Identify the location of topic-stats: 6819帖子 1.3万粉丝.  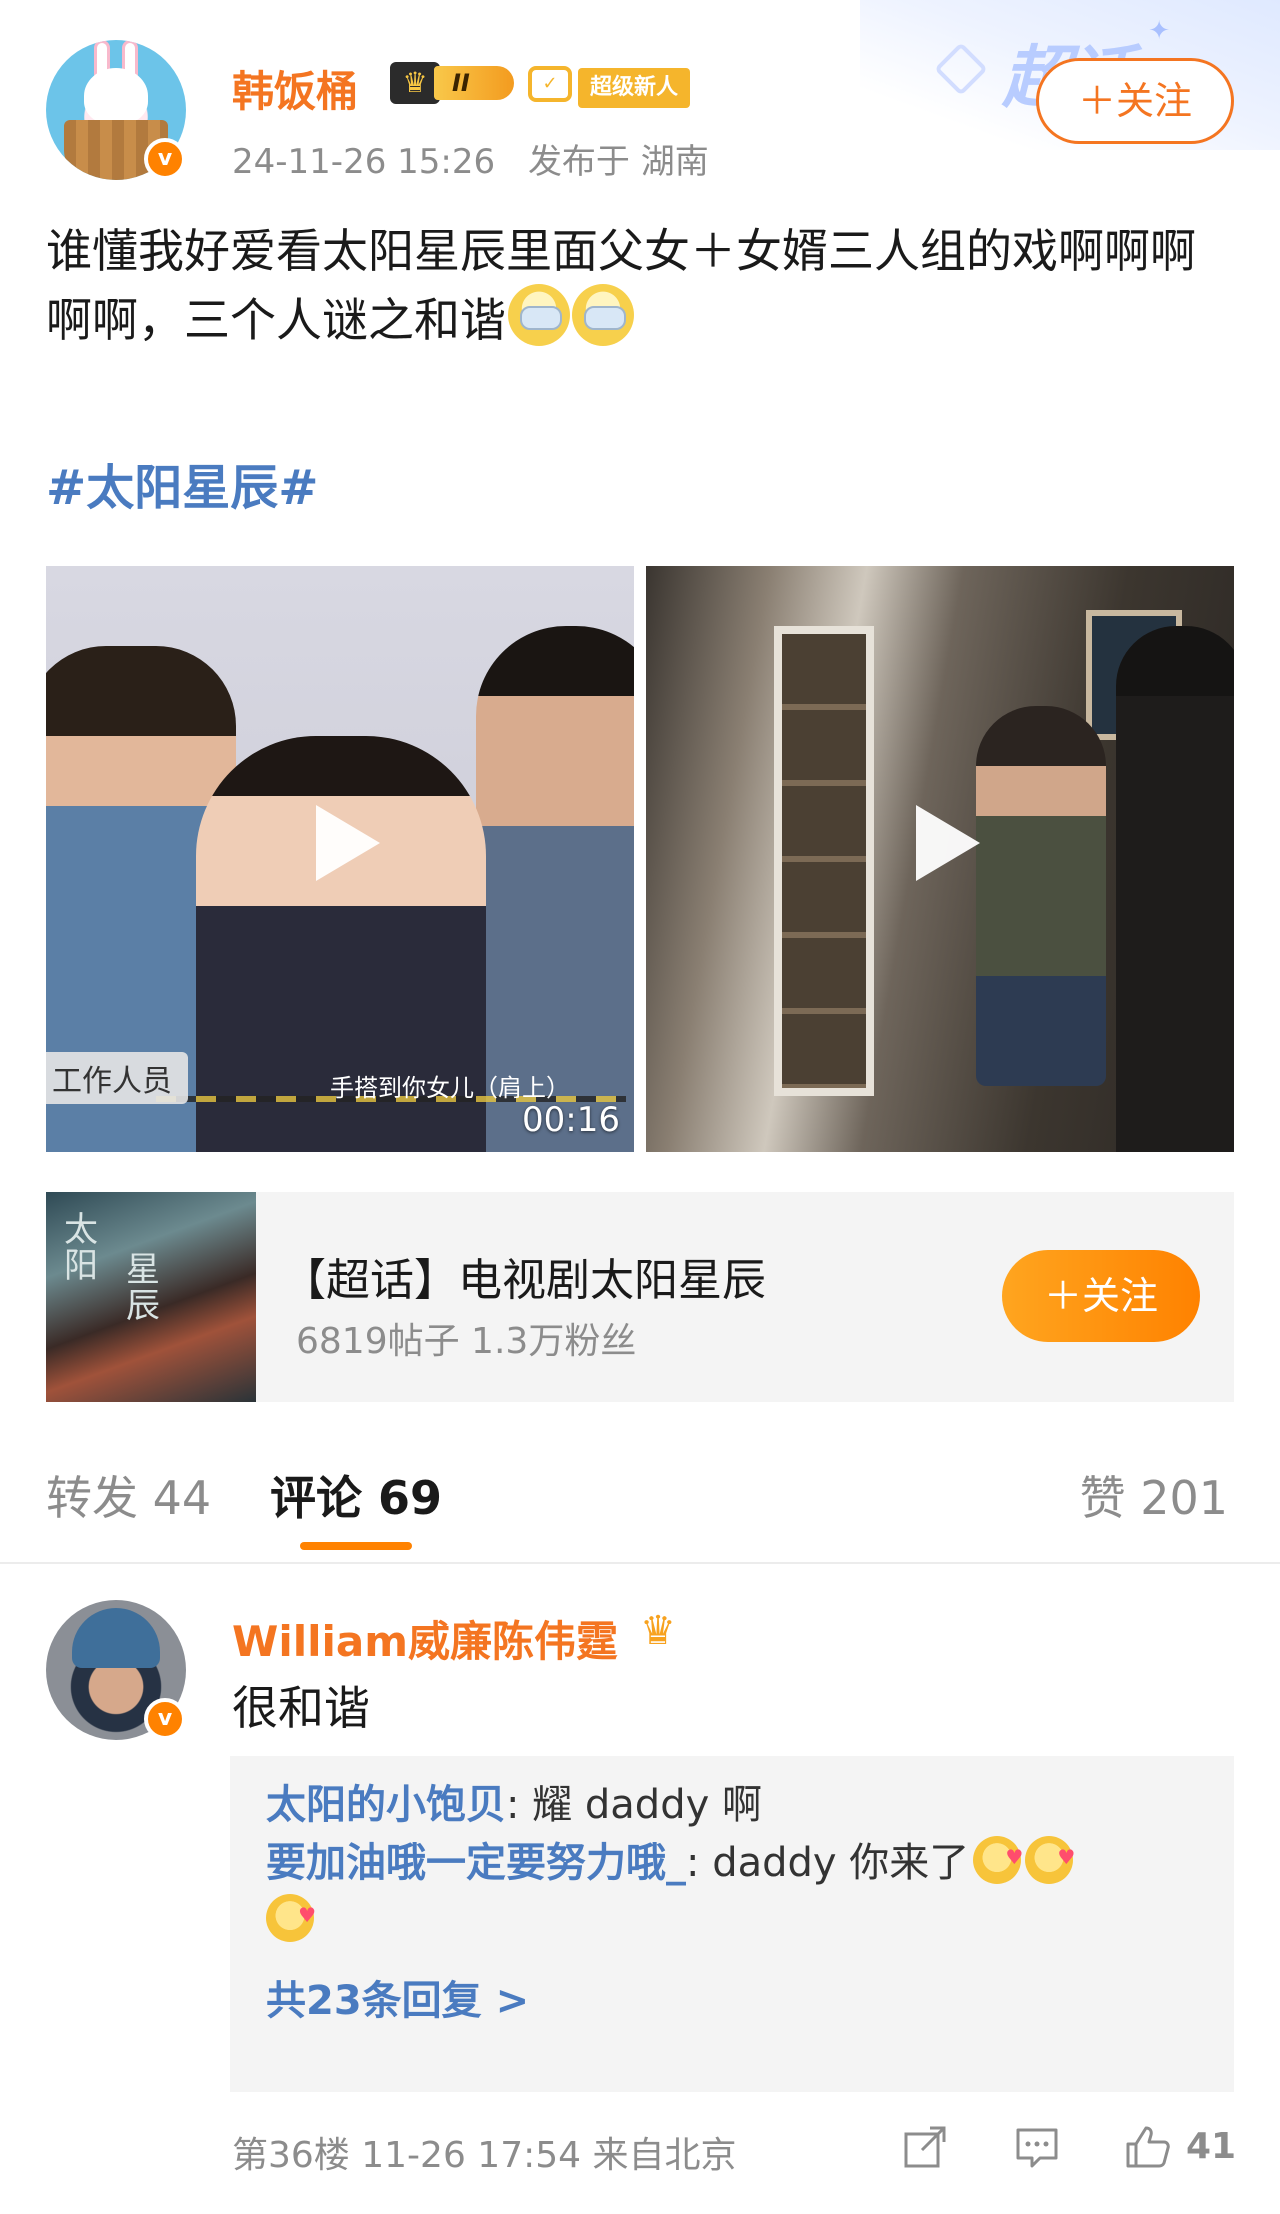
(466, 1341).